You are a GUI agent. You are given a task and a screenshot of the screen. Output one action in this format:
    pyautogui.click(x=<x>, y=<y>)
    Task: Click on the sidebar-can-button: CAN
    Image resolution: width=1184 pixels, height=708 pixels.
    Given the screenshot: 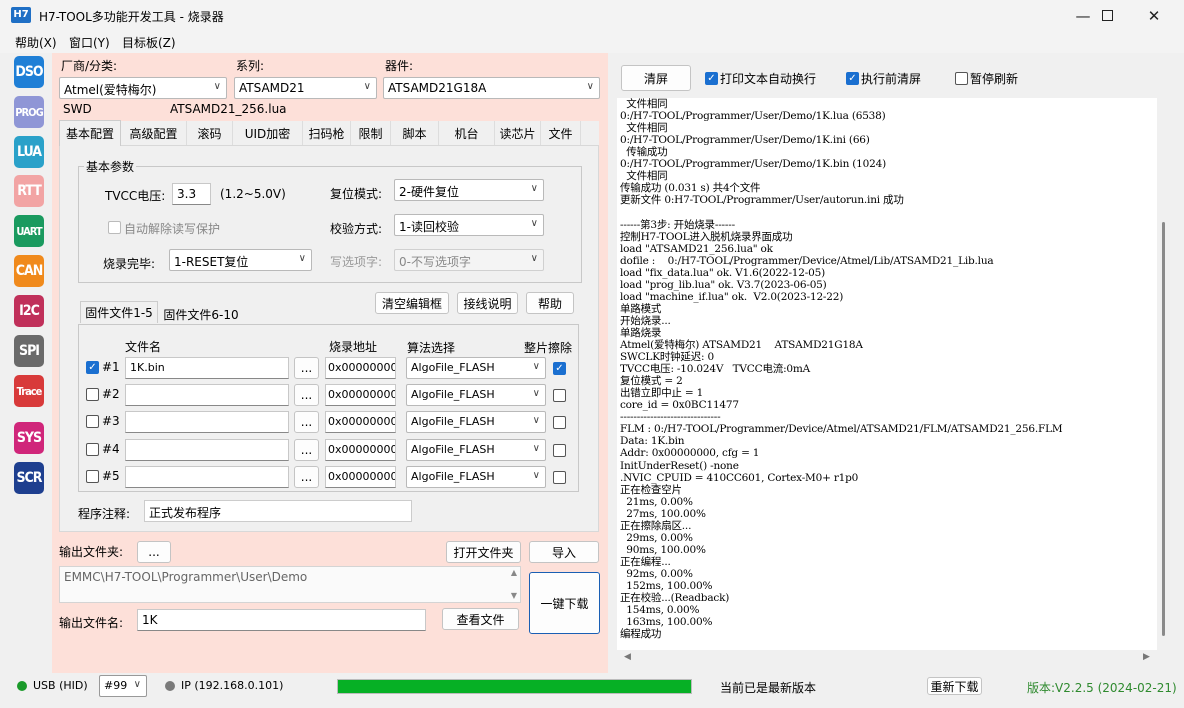 What is the action you would take?
    pyautogui.click(x=29, y=271)
    